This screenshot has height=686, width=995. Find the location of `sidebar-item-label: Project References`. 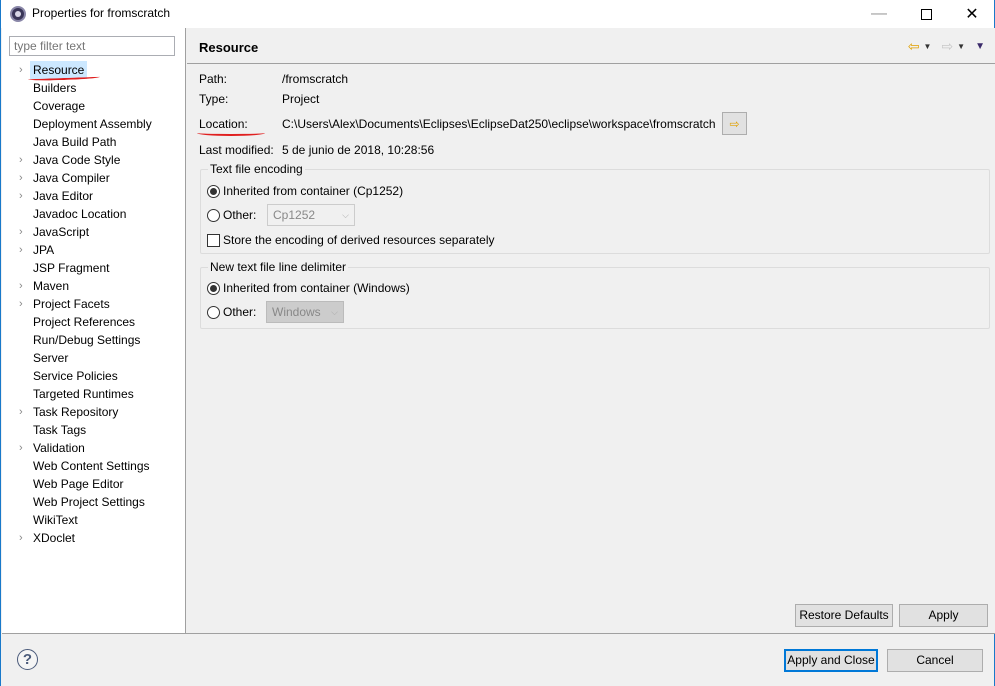

sidebar-item-label: Project References is located at coordinates (84, 322).